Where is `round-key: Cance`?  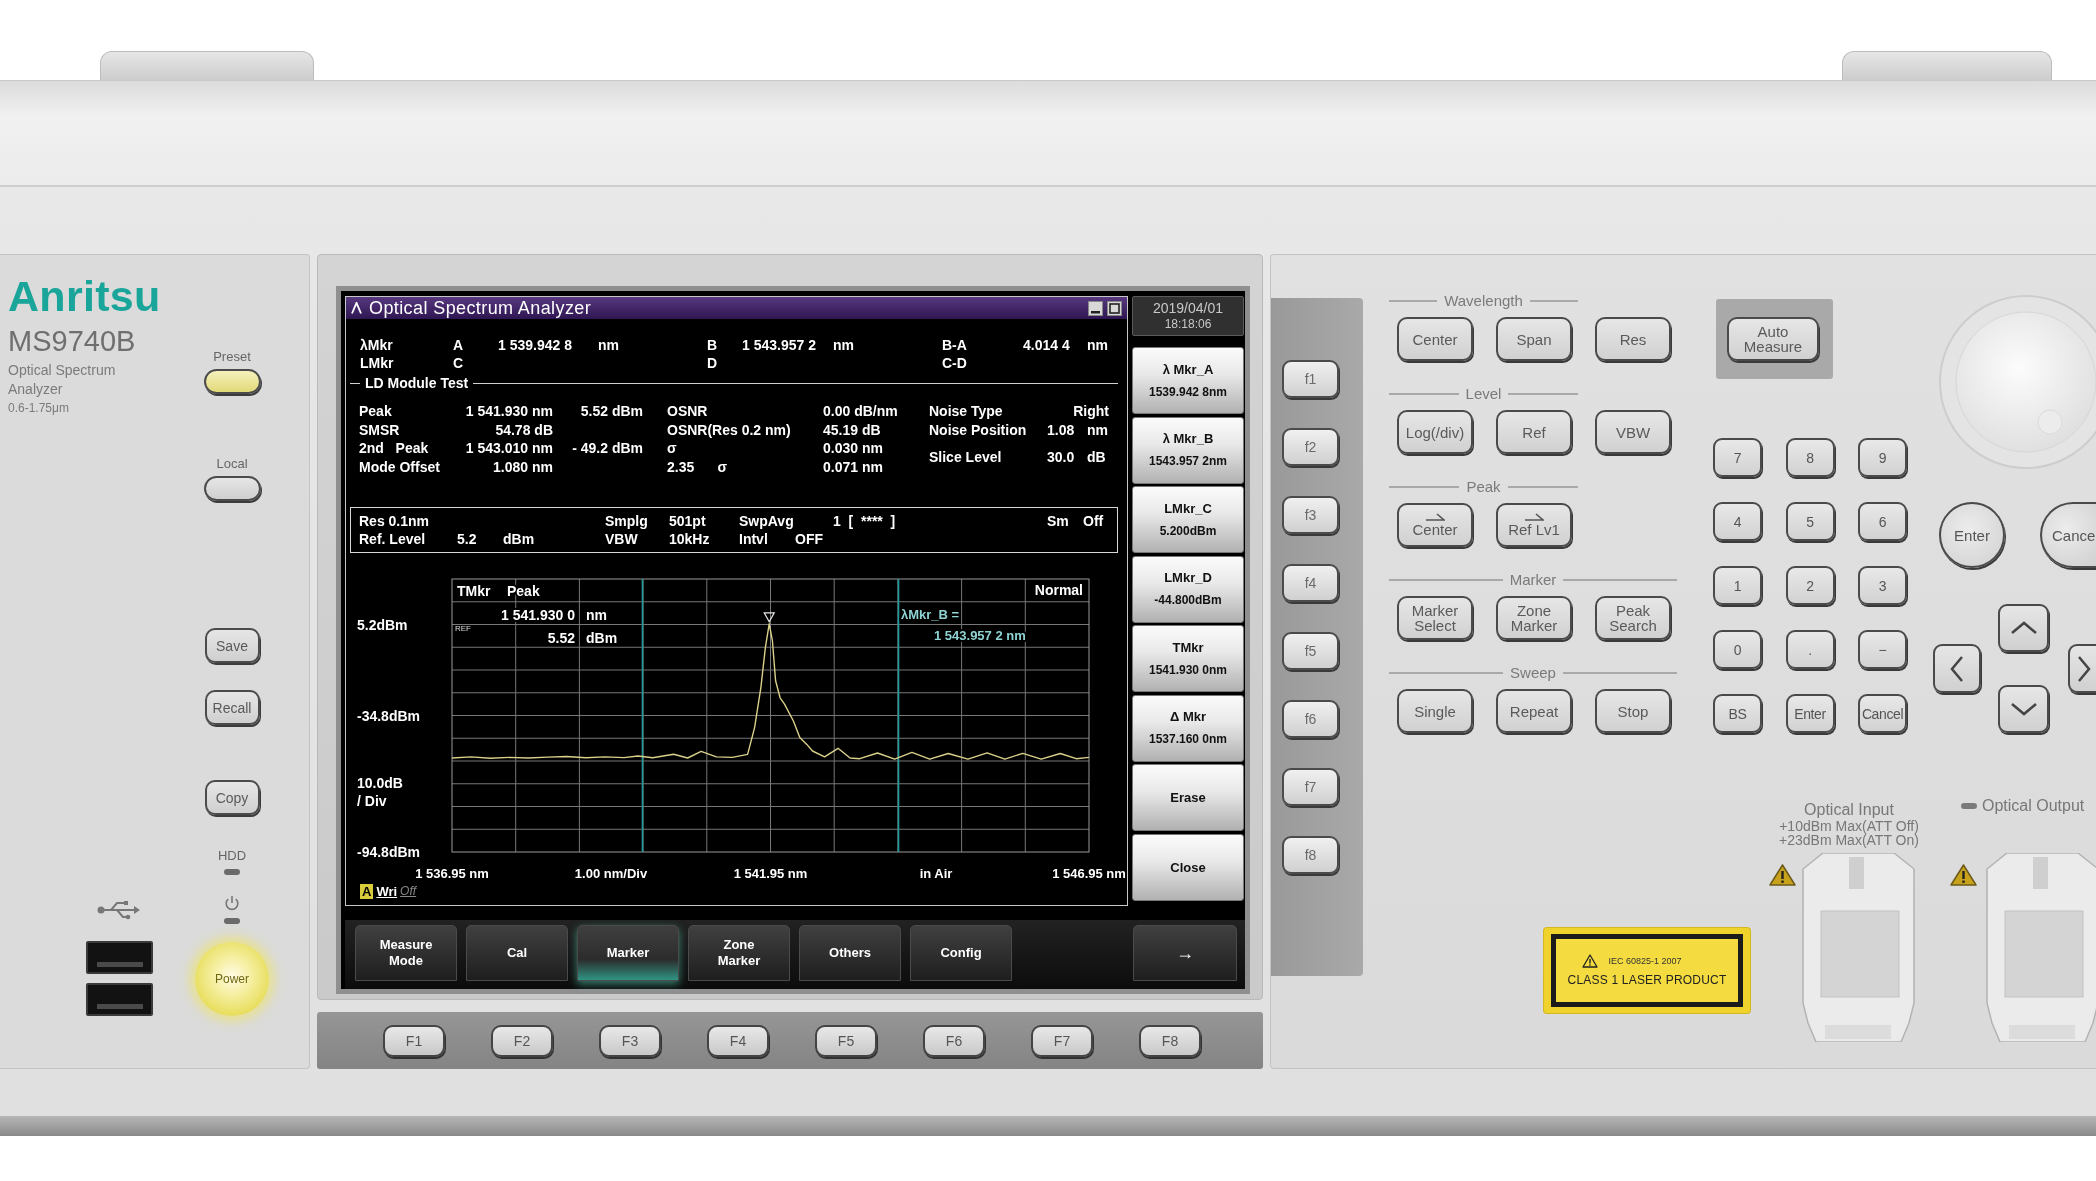 round-key: Cance is located at coordinates (2068, 535).